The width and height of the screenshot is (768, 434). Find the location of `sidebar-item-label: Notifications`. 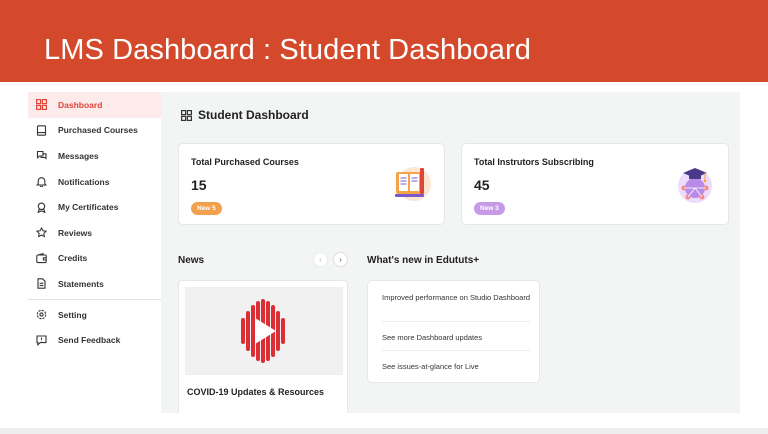

sidebar-item-label: Notifications is located at coordinates (84, 181).